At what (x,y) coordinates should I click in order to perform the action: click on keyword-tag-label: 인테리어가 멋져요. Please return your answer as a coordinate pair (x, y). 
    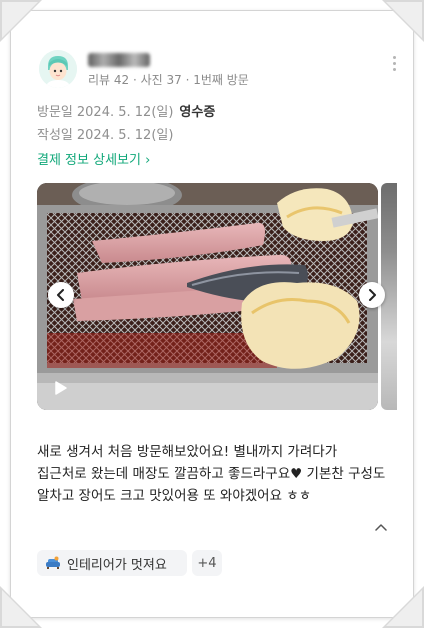
    Looking at the image, I should click on (117, 565).